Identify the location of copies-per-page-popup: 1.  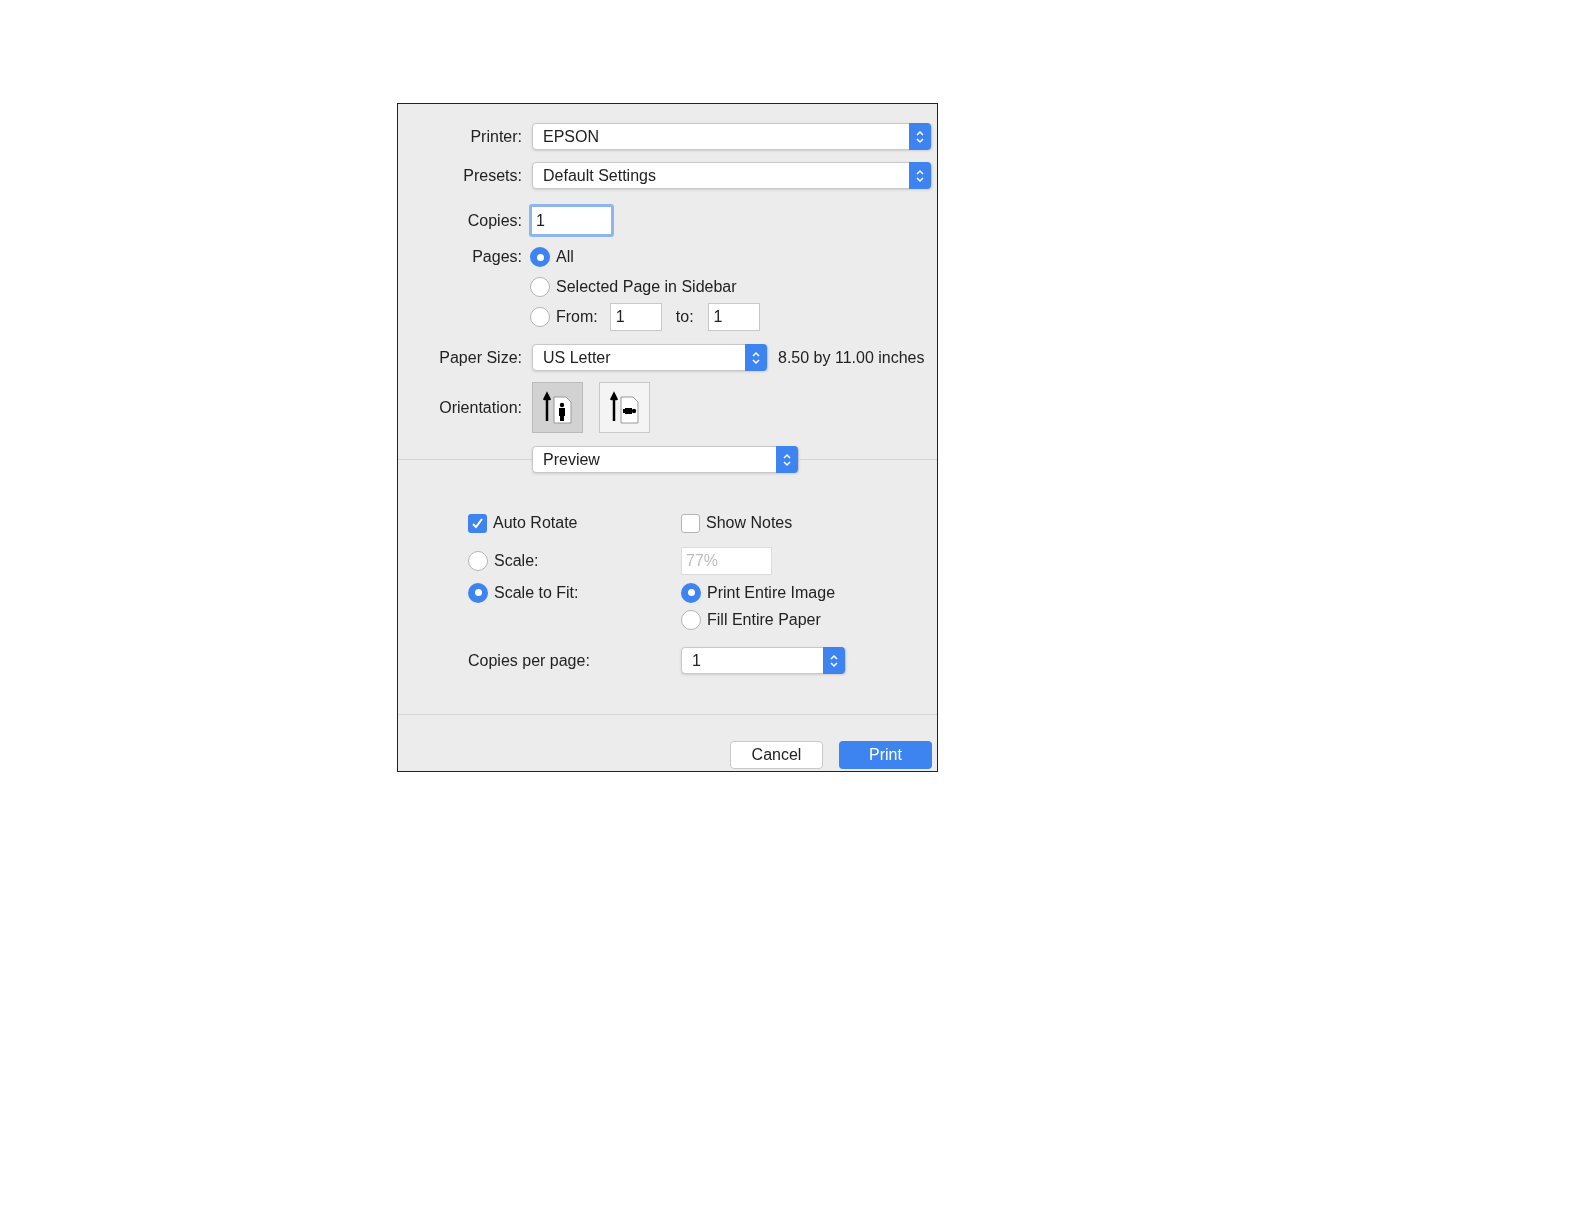
(763, 660).